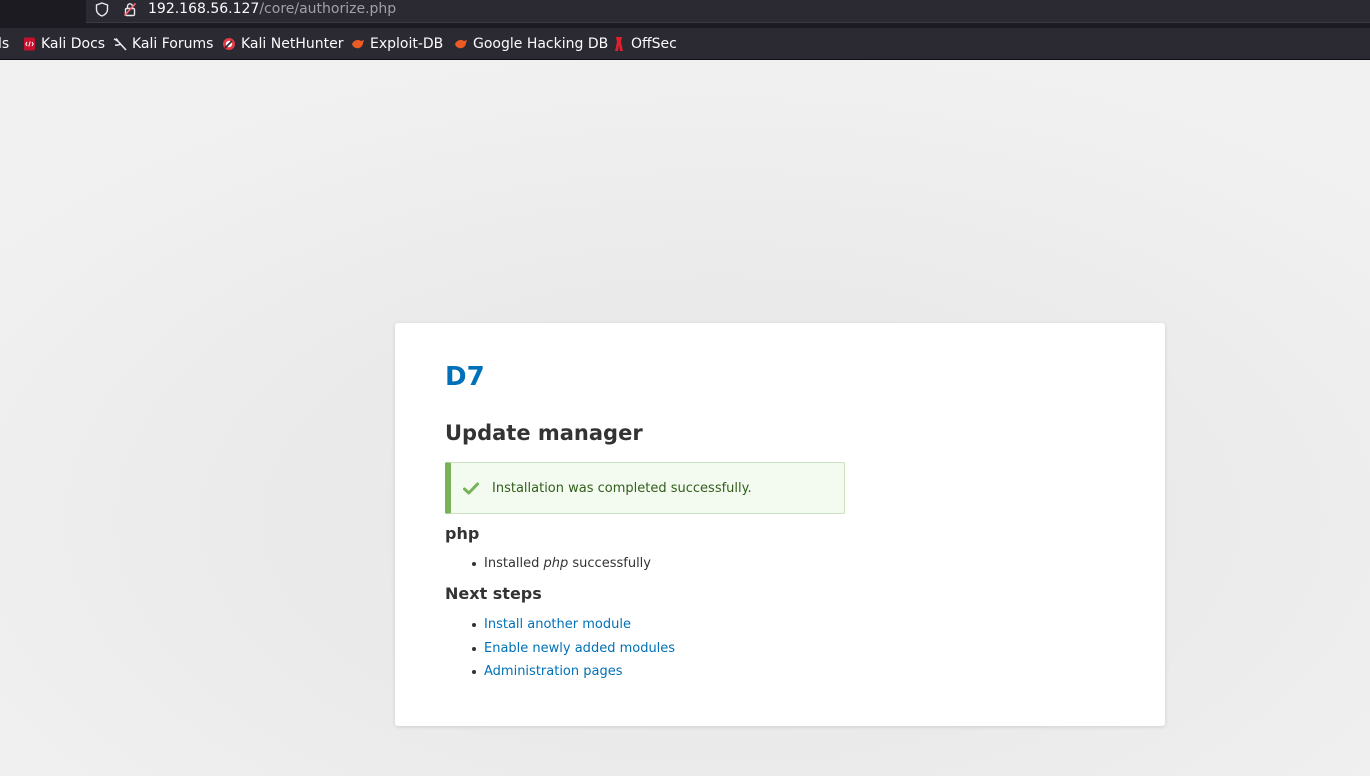 The height and width of the screenshot is (776, 1370). I want to click on kali-docs-icon, so click(29, 44).